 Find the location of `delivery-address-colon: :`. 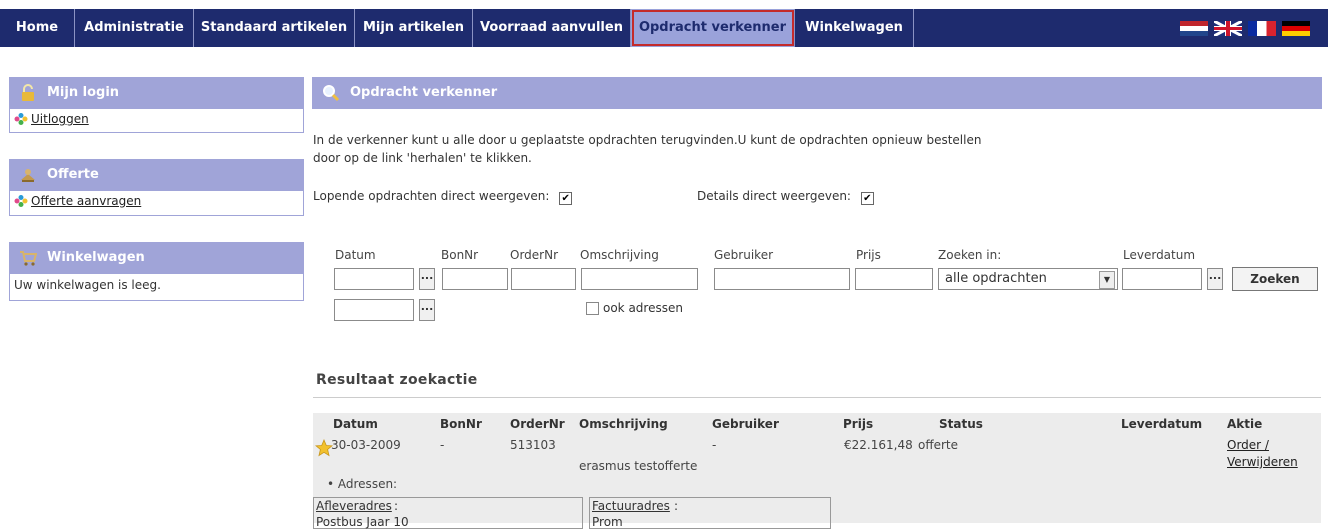

delivery-address-colon: : is located at coordinates (396, 506).